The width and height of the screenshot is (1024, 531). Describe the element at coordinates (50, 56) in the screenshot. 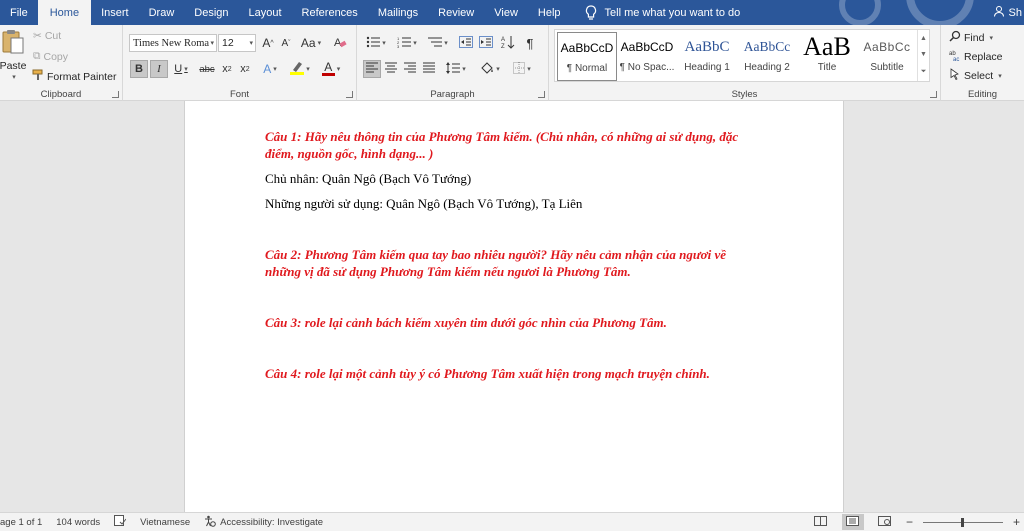

I see `copy-button: ⧉ Copy` at that location.